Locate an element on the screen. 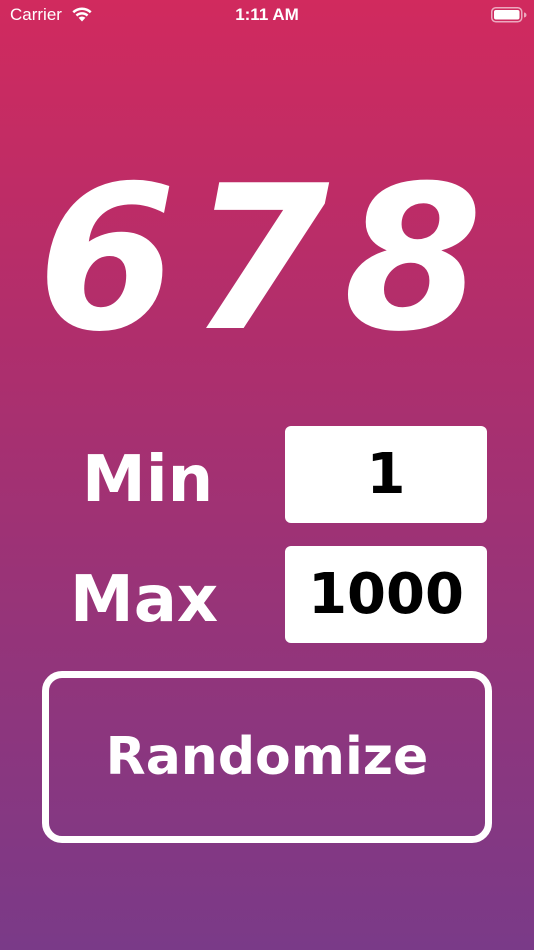  max-label: Max is located at coordinates (144, 600).